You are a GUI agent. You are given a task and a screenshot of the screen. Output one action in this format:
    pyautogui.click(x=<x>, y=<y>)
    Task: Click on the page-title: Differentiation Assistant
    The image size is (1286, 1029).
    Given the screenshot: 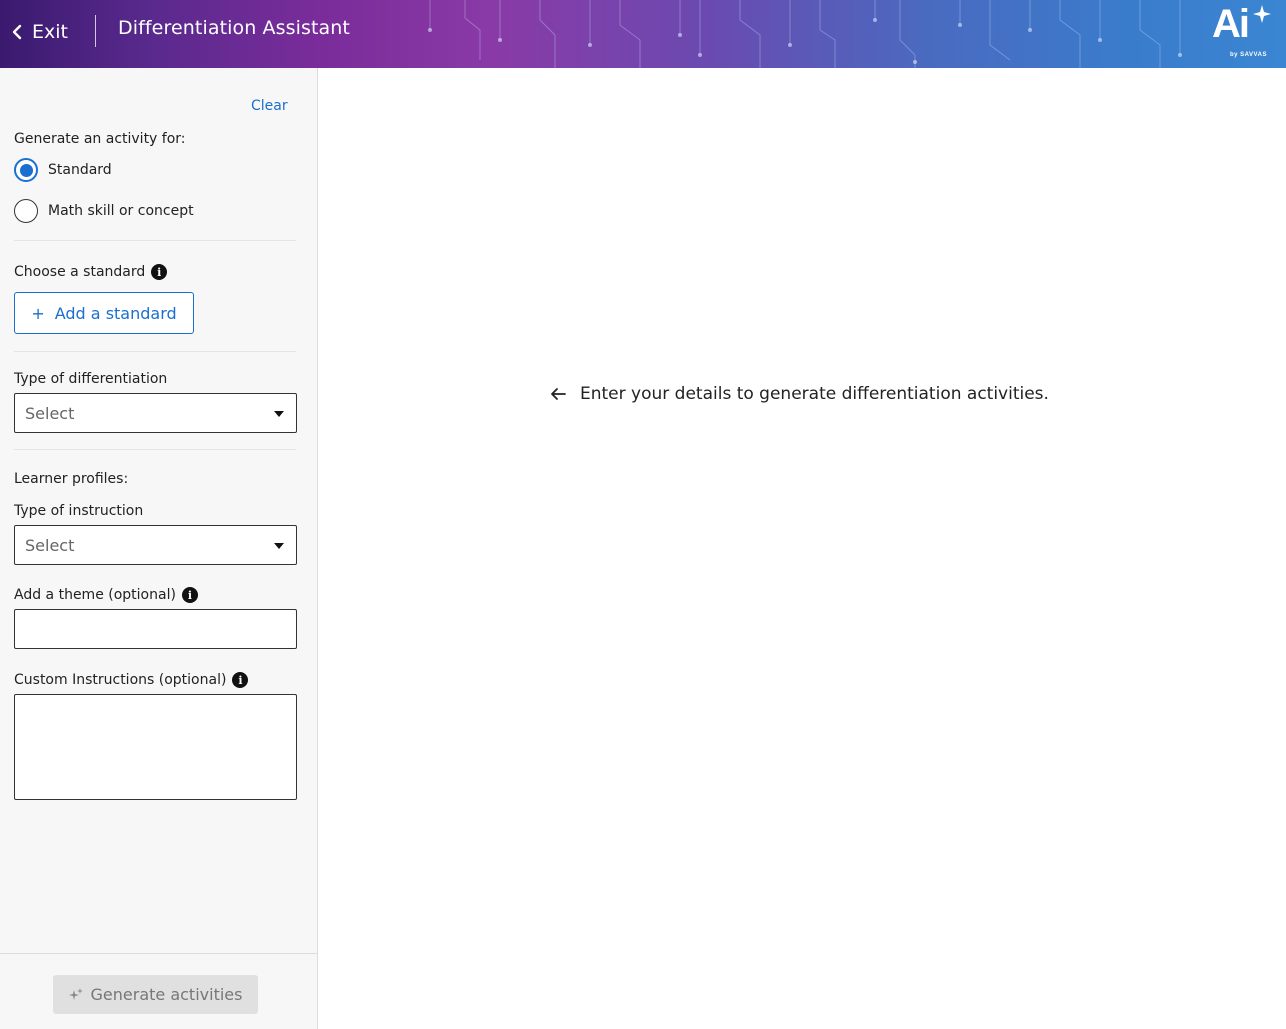 What is the action you would take?
    pyautogui.click(x=234, y=28)
    